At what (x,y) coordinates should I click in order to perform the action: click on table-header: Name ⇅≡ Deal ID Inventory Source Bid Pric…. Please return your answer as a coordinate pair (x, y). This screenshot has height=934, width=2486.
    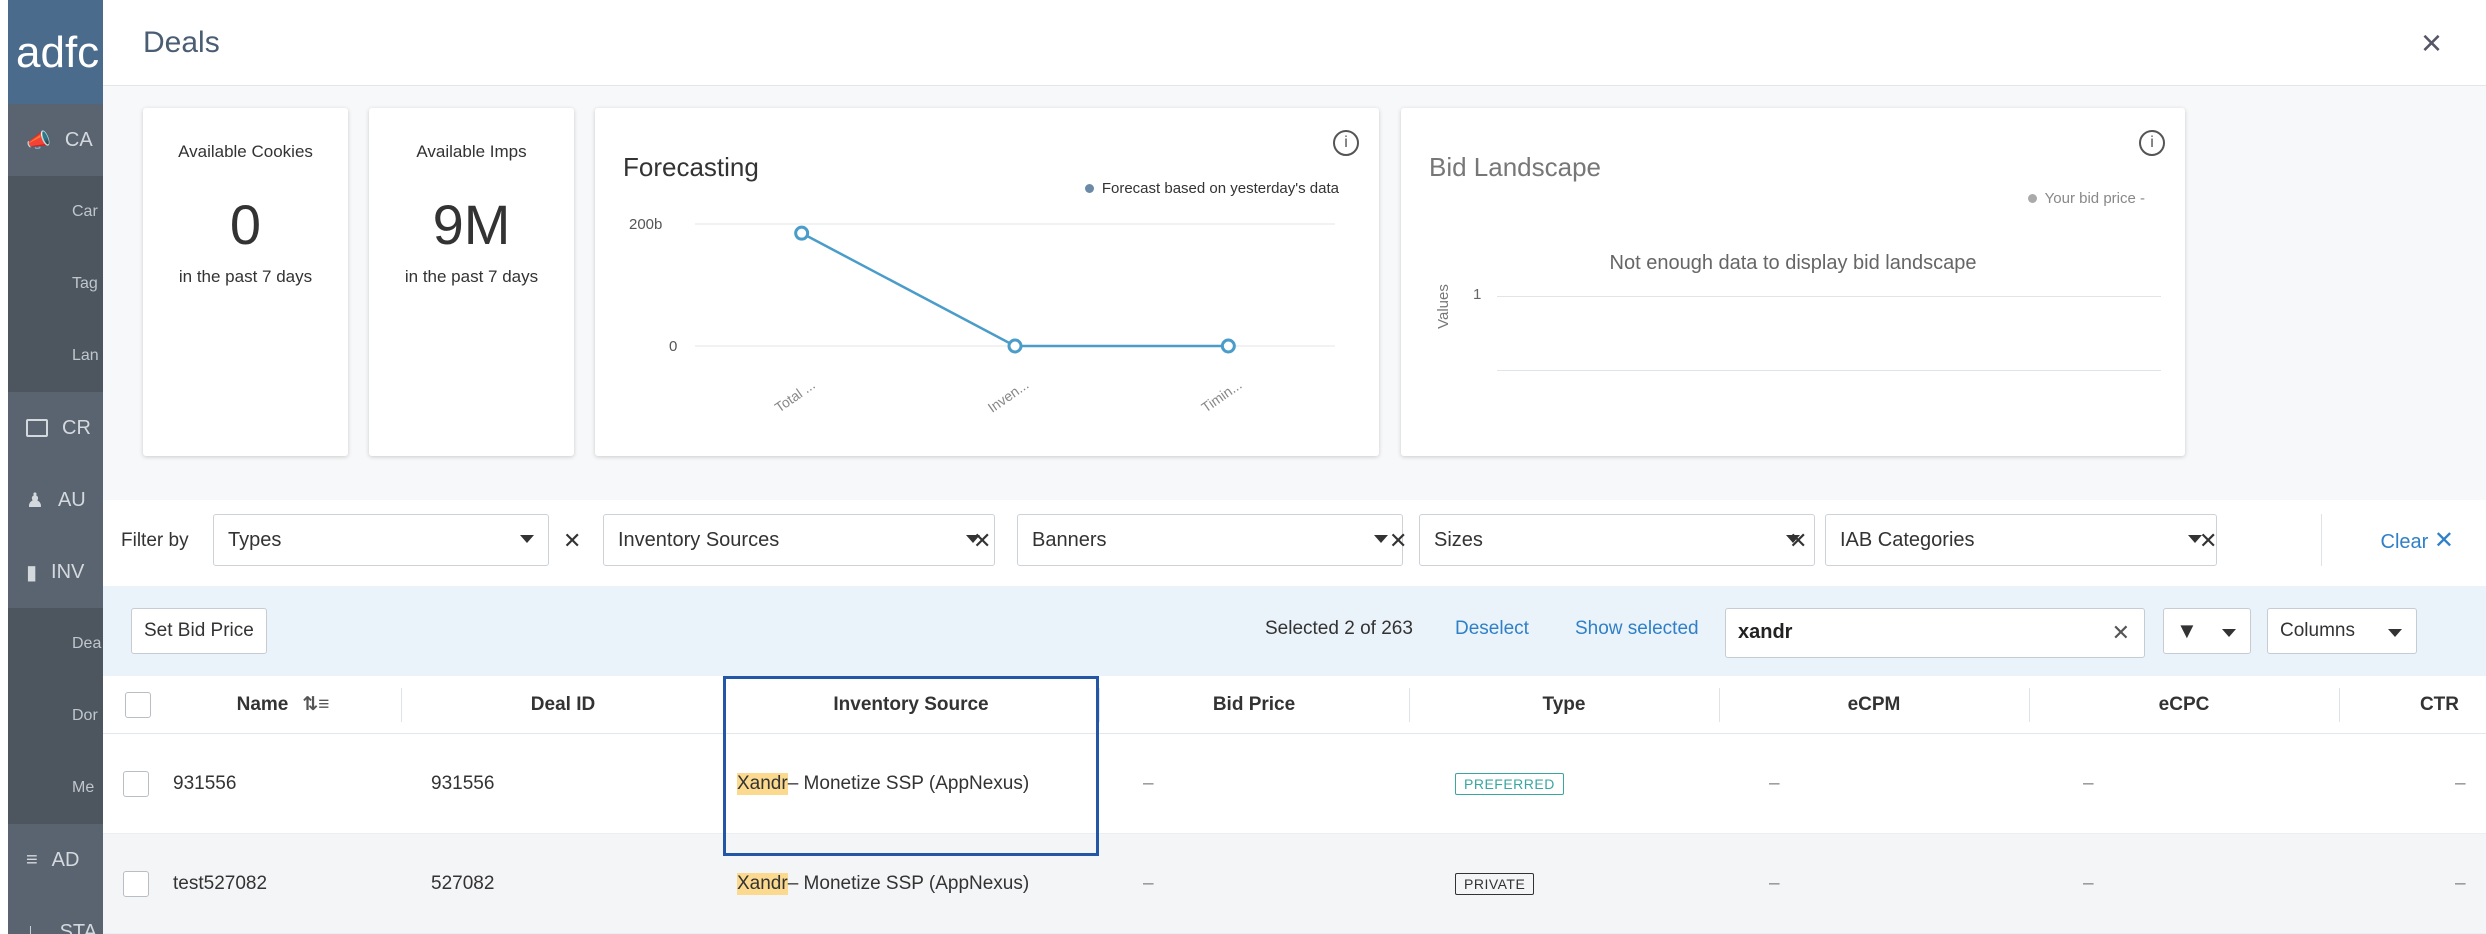
    Looking at the image, I should click on (1294, 705).